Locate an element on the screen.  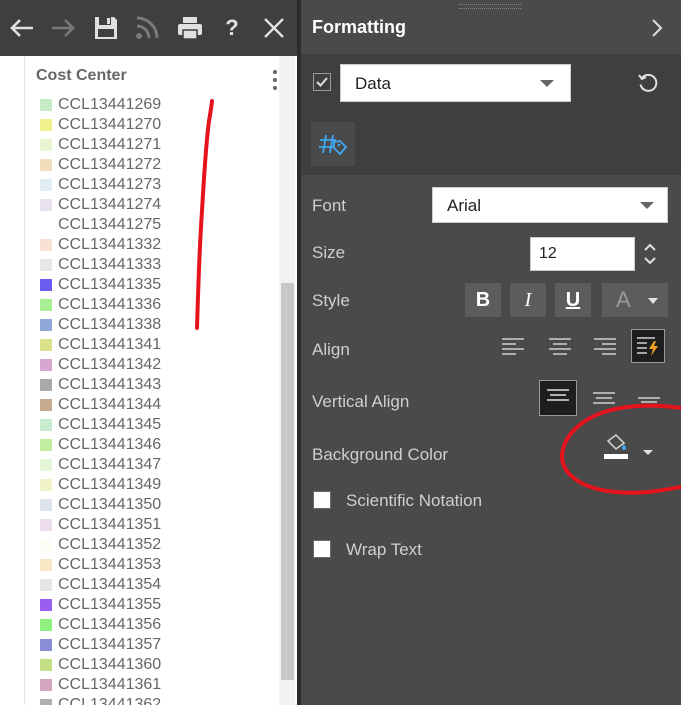
list-item-label: CCL13441332 is located at coordinates (110, 244).